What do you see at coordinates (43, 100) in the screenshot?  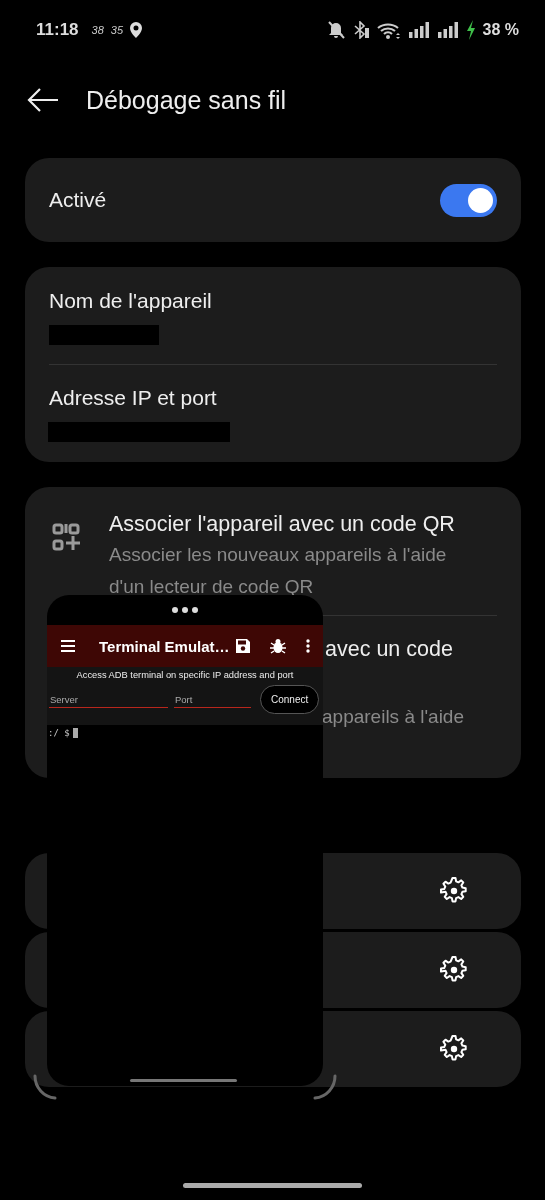 I see `back-arrow-icon` at bounding box center [43, 100].